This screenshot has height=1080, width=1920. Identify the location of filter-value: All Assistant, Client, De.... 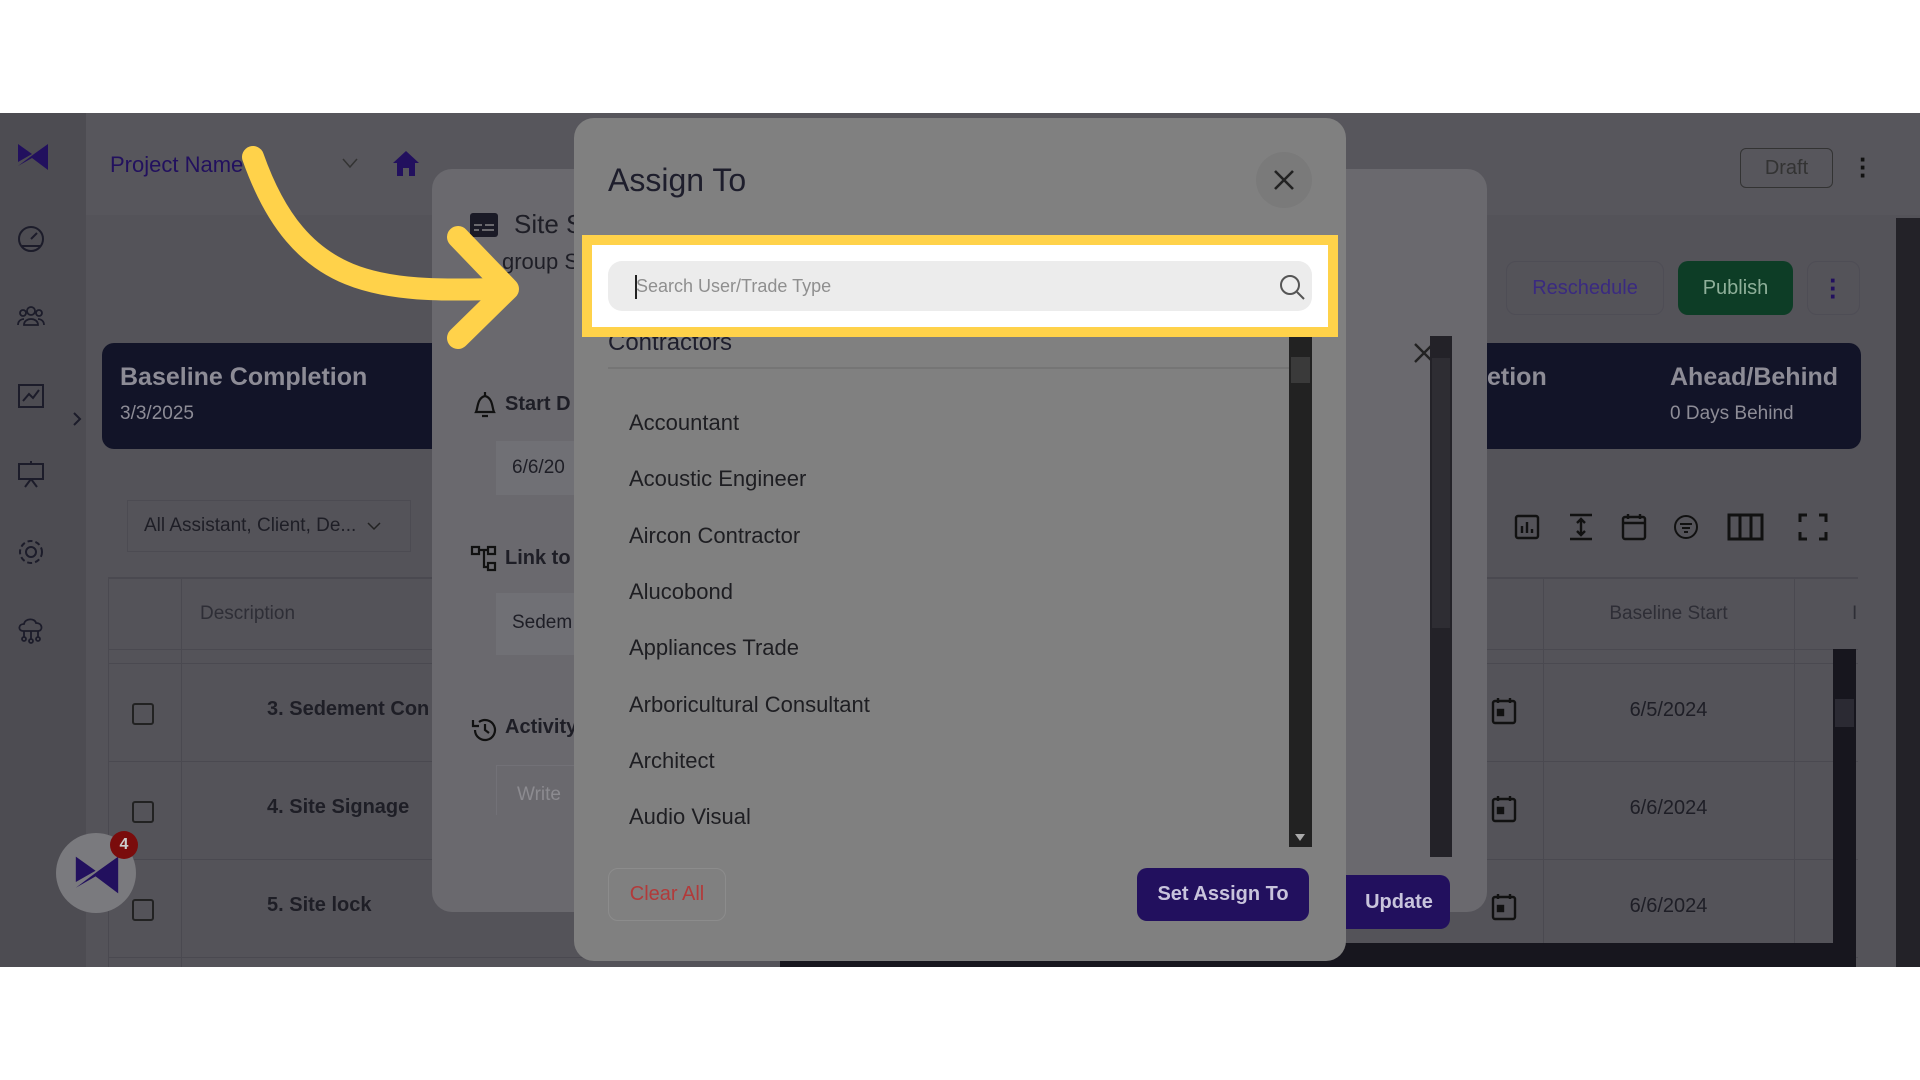
(250, 525).